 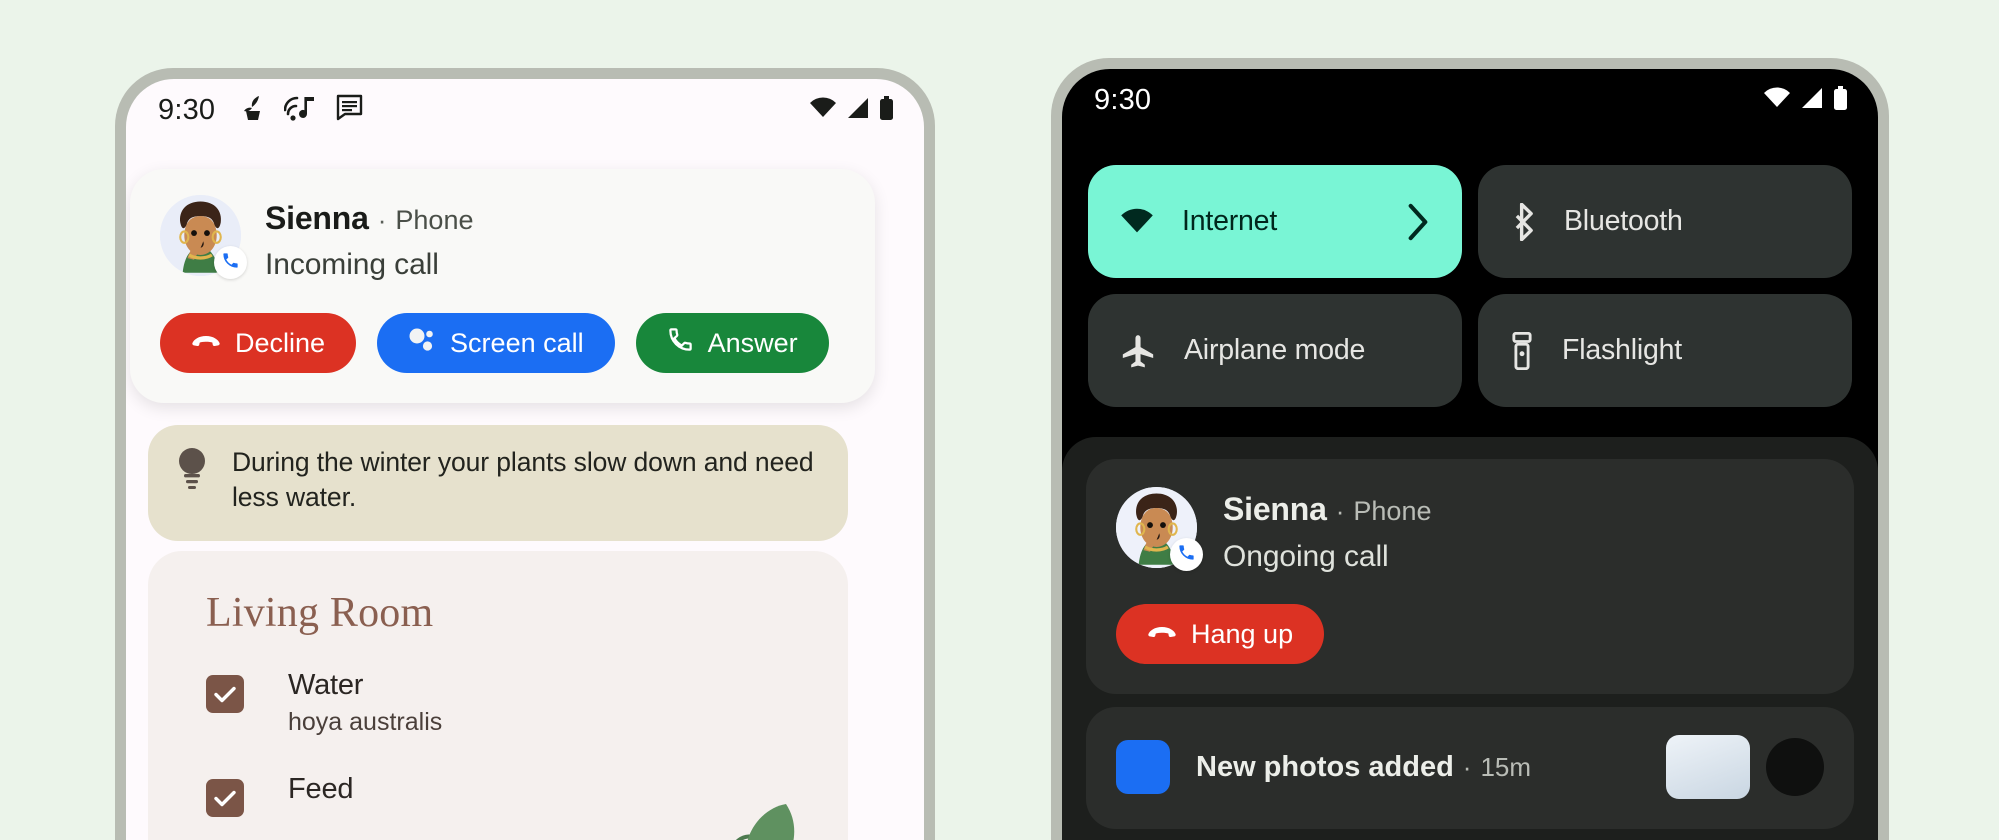 I want to click on quick-setting-label: Internet, so click(x=1230, y=221).